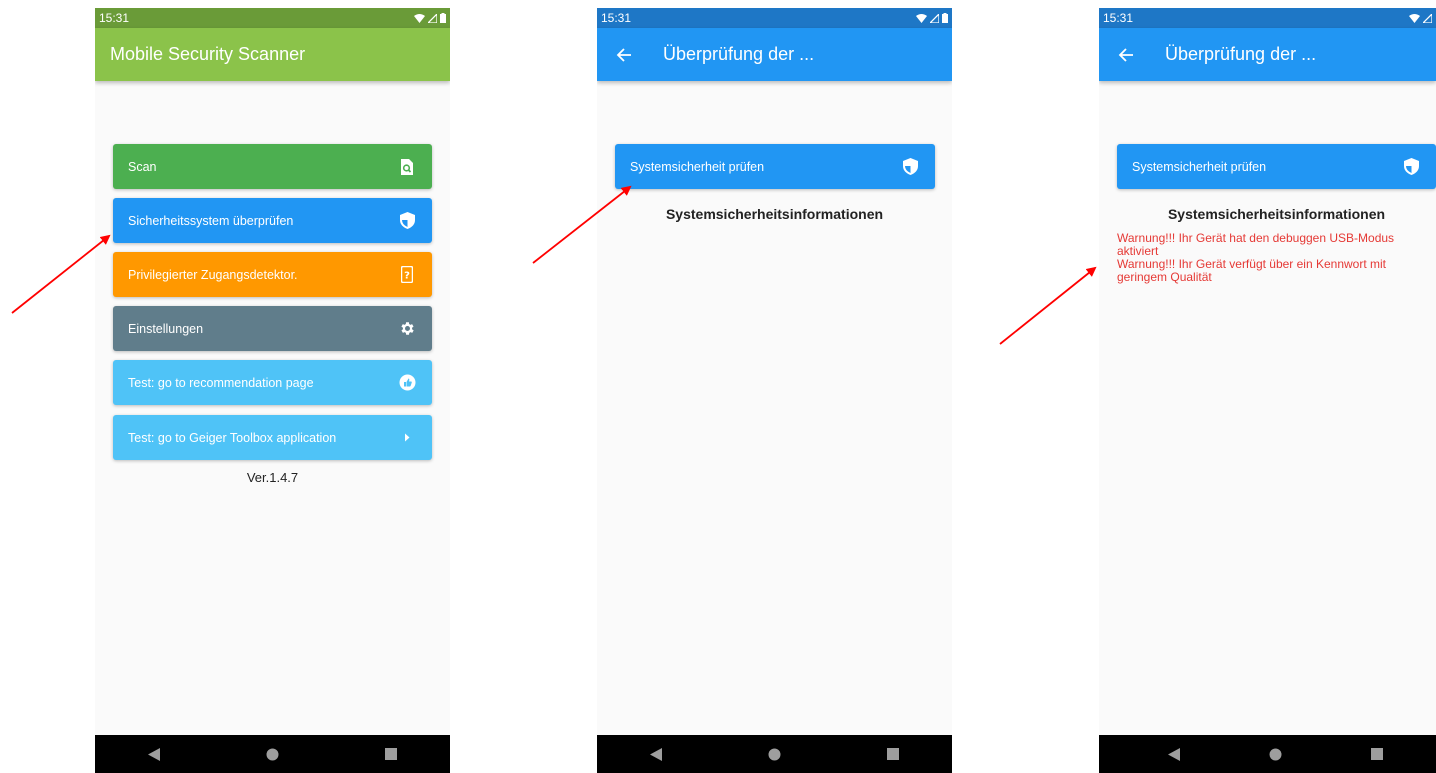 The width and height of the screenshot is (1436, 773). Describe the element at coordinates (407, 383) in the screenshot. I see `thumb-up-icon` at that location.